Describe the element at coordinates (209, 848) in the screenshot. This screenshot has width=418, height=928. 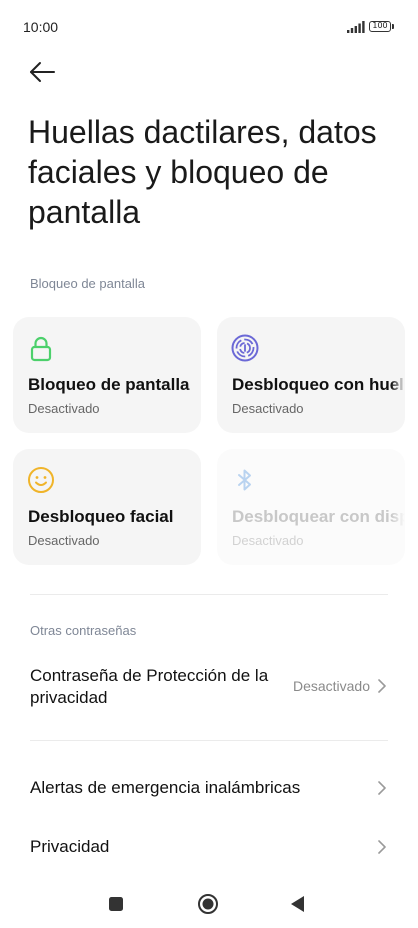
I see `row-privacy: Privacidad` at that location.